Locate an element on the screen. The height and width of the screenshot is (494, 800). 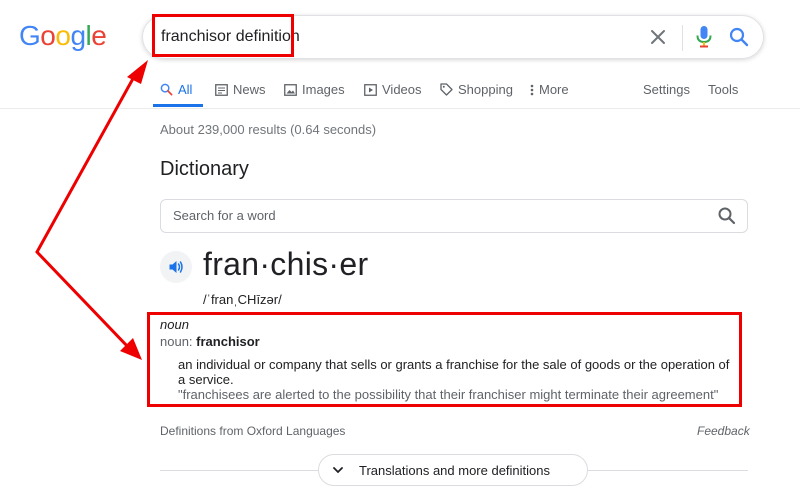
more-definitions-button: Translations and more definitions is located at coordinates (453, 470).